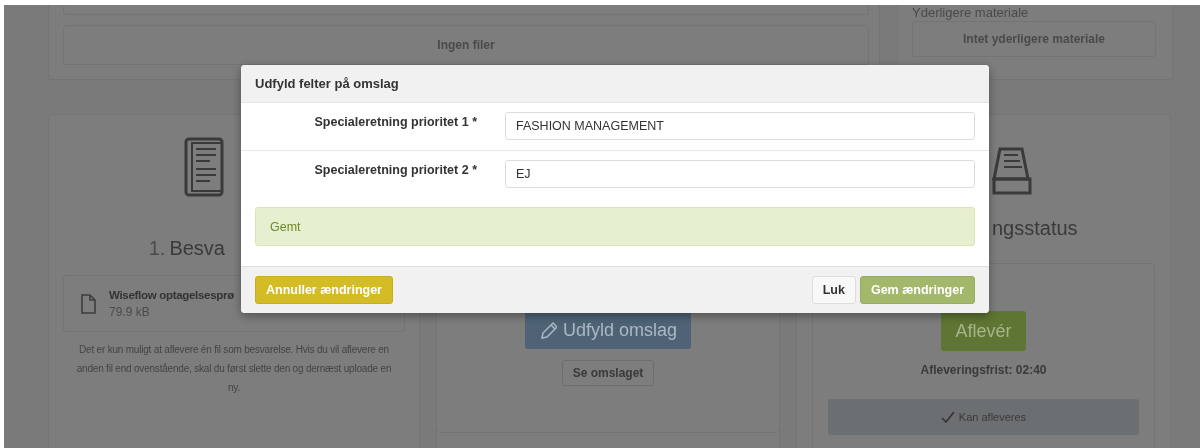  I want to click on file-icon, so click(88, 303).